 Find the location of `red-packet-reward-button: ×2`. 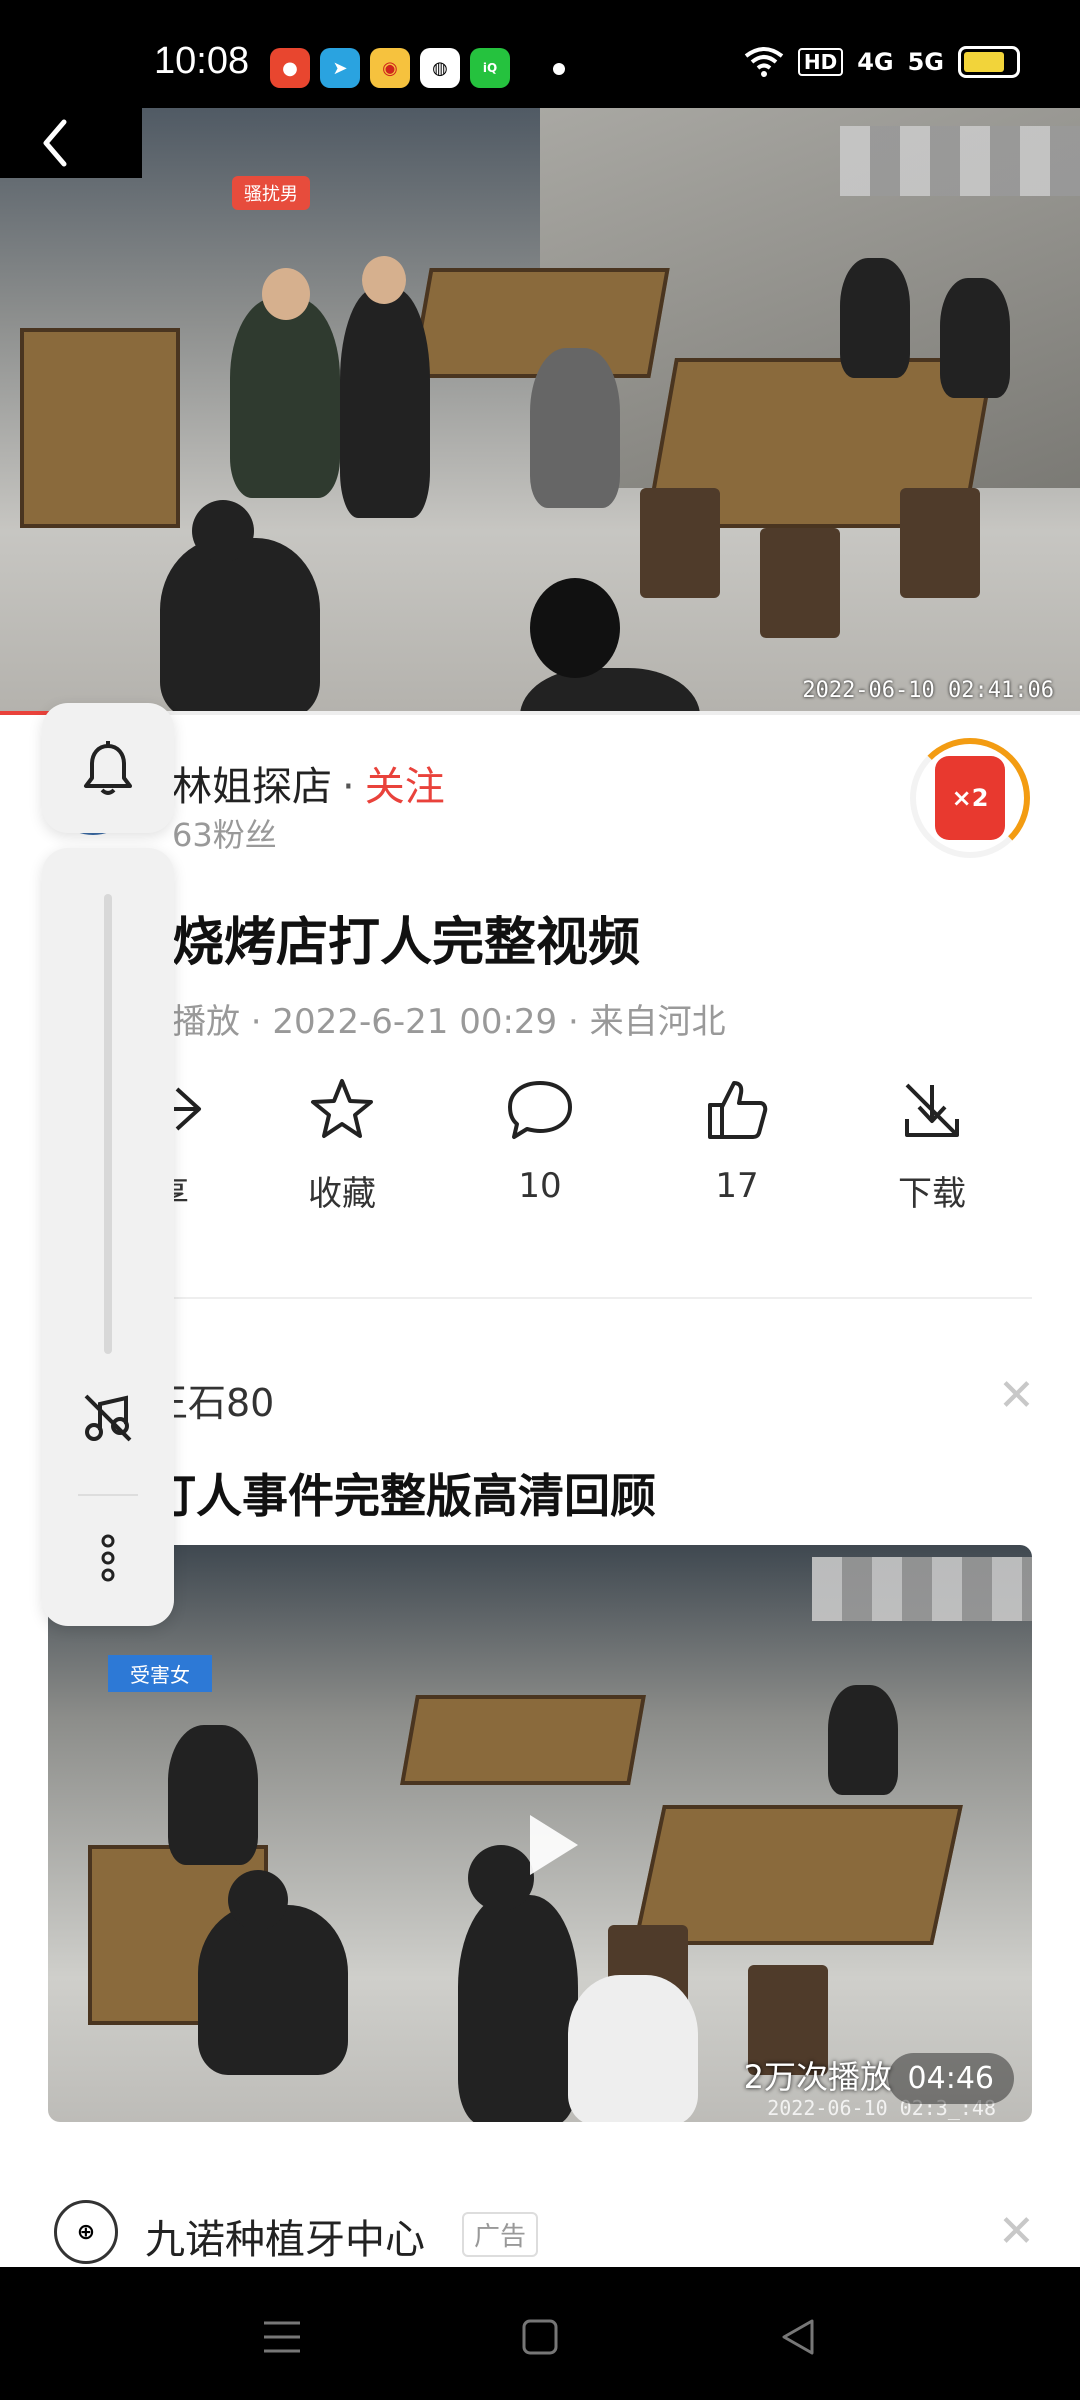

red-packet-reward-button: ×2 is located at coordinates (970, 798).